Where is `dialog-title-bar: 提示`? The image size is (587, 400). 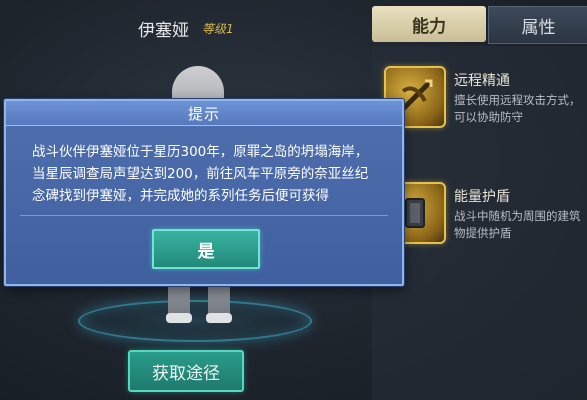
dialog-title-bar: 提示 is located at coordinates (204, 113).